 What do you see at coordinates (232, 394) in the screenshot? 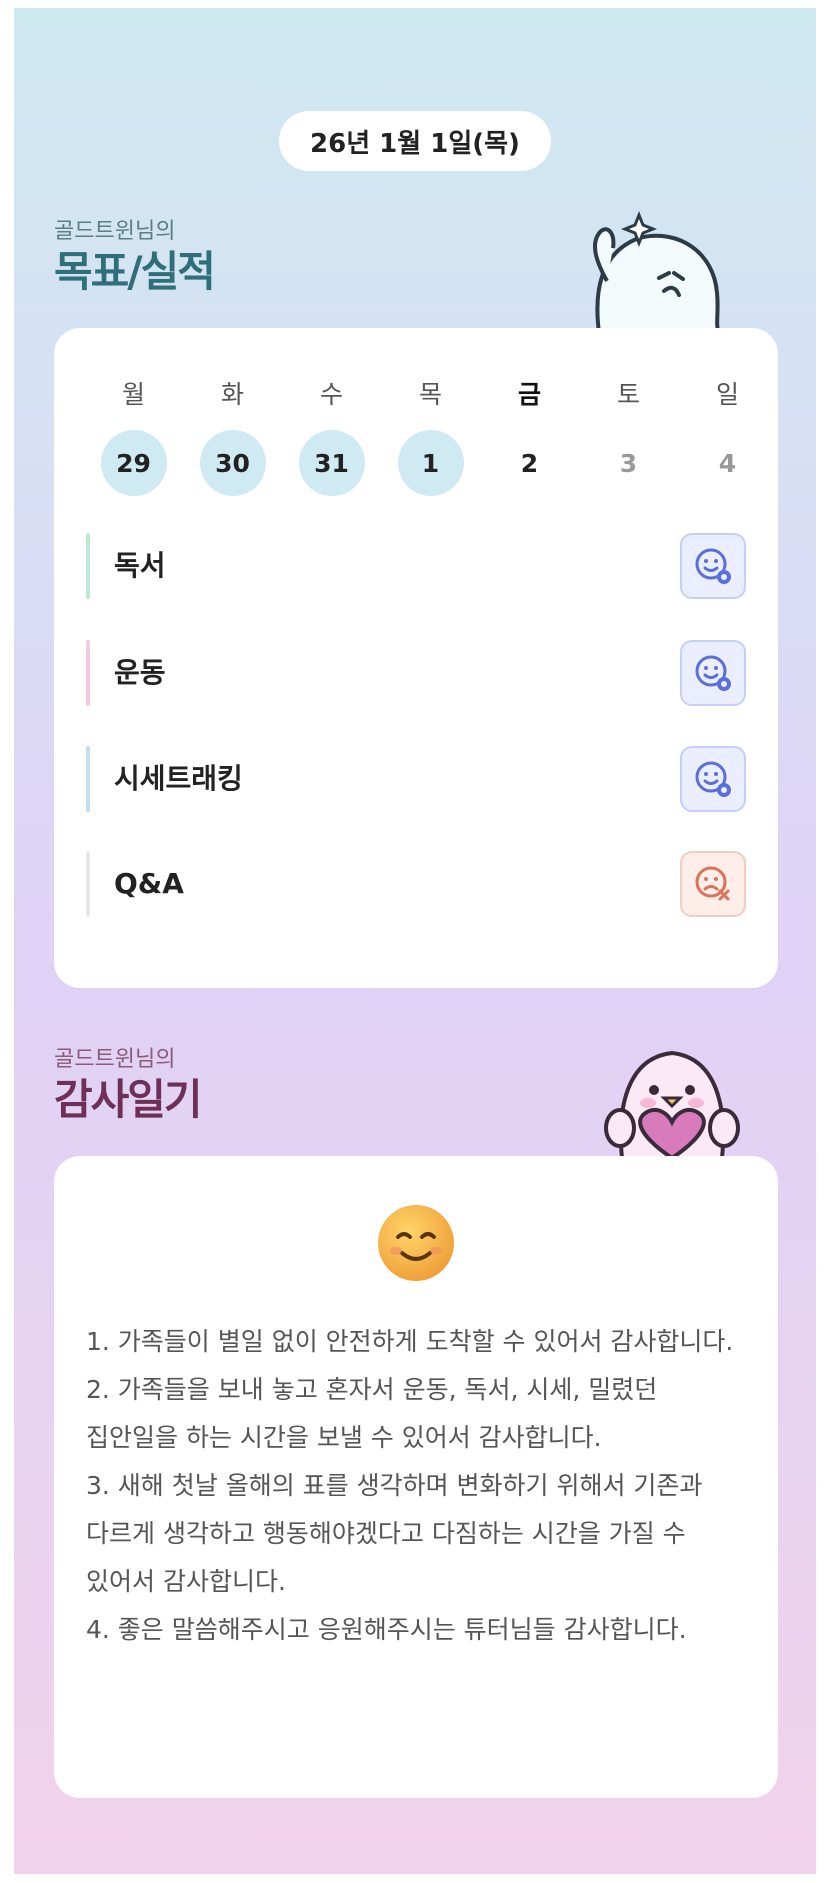
I see `weekday-tue: 화` at bounding box center [232, 394].